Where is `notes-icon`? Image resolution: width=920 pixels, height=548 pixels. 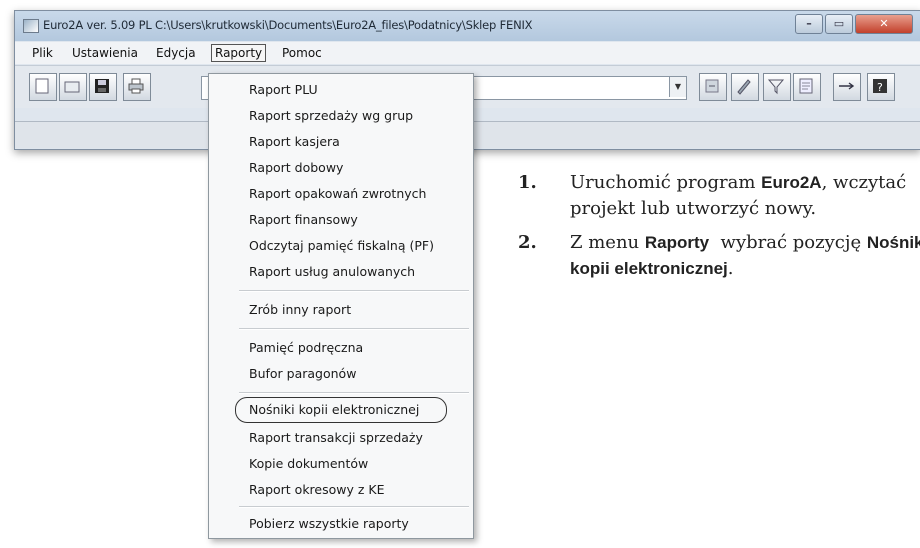 notes-icon is located at coordinates (806, 86).